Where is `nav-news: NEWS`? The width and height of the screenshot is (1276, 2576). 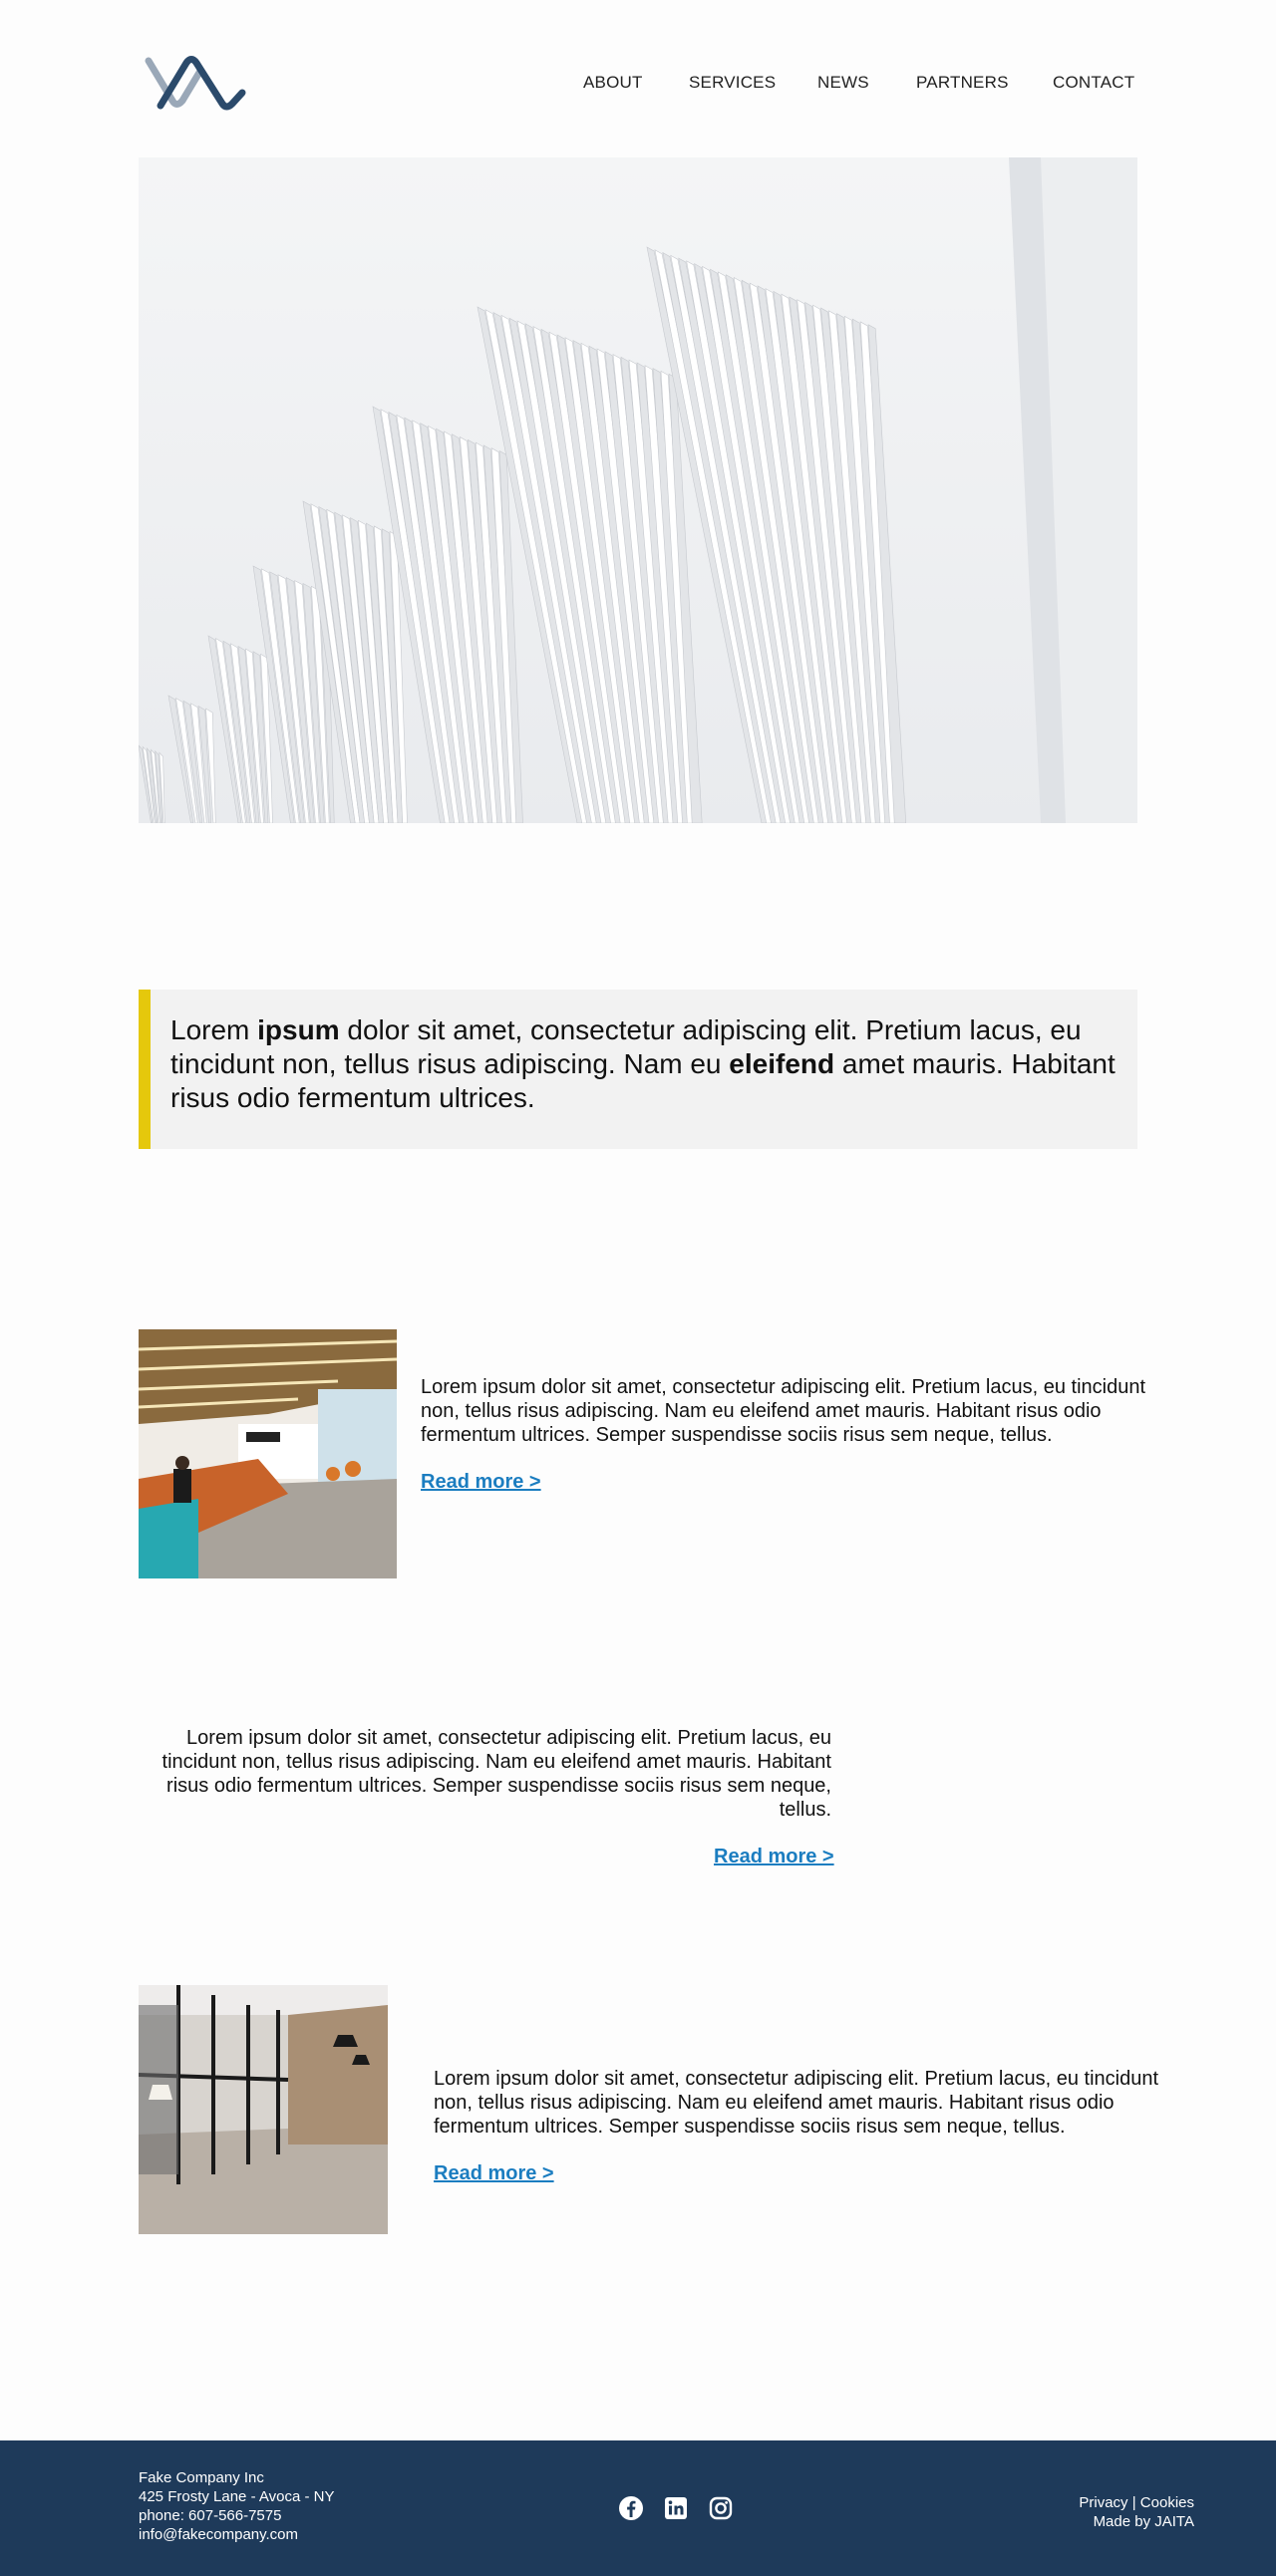
nav-news: NEWS is located at coordinates (843, 83).